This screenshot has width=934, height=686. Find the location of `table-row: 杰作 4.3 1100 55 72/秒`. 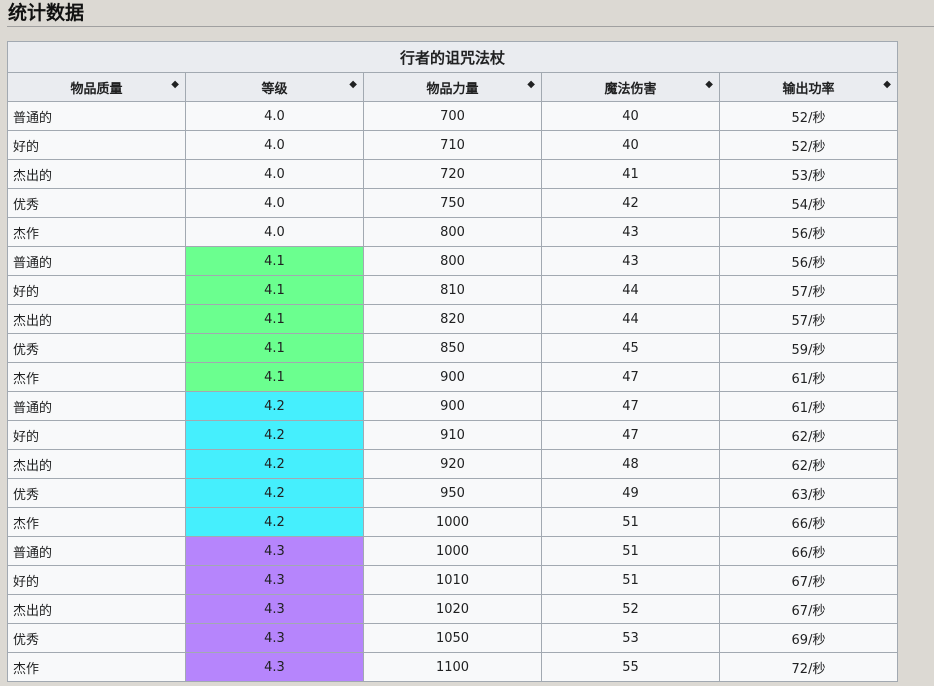

table-row: 杰作 4.3 1100 55 72/秒 is located at coordinates (452, 667).